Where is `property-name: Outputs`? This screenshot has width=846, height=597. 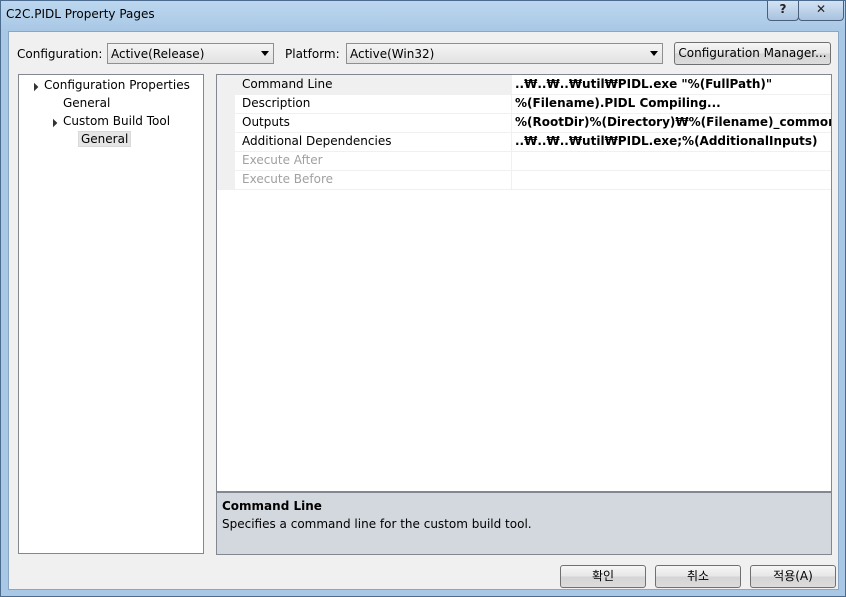
property-name: Outputs is located at coordinates (266, 122).